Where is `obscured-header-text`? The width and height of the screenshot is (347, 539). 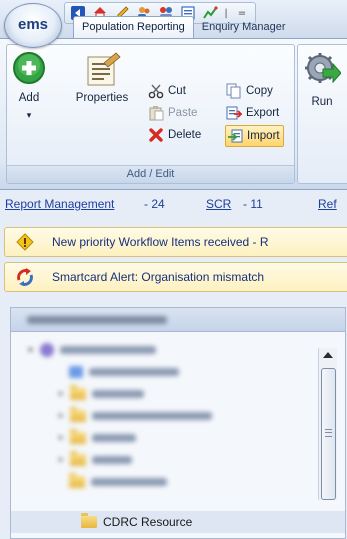
obscured-header-text is located at coordinates (97, 320).